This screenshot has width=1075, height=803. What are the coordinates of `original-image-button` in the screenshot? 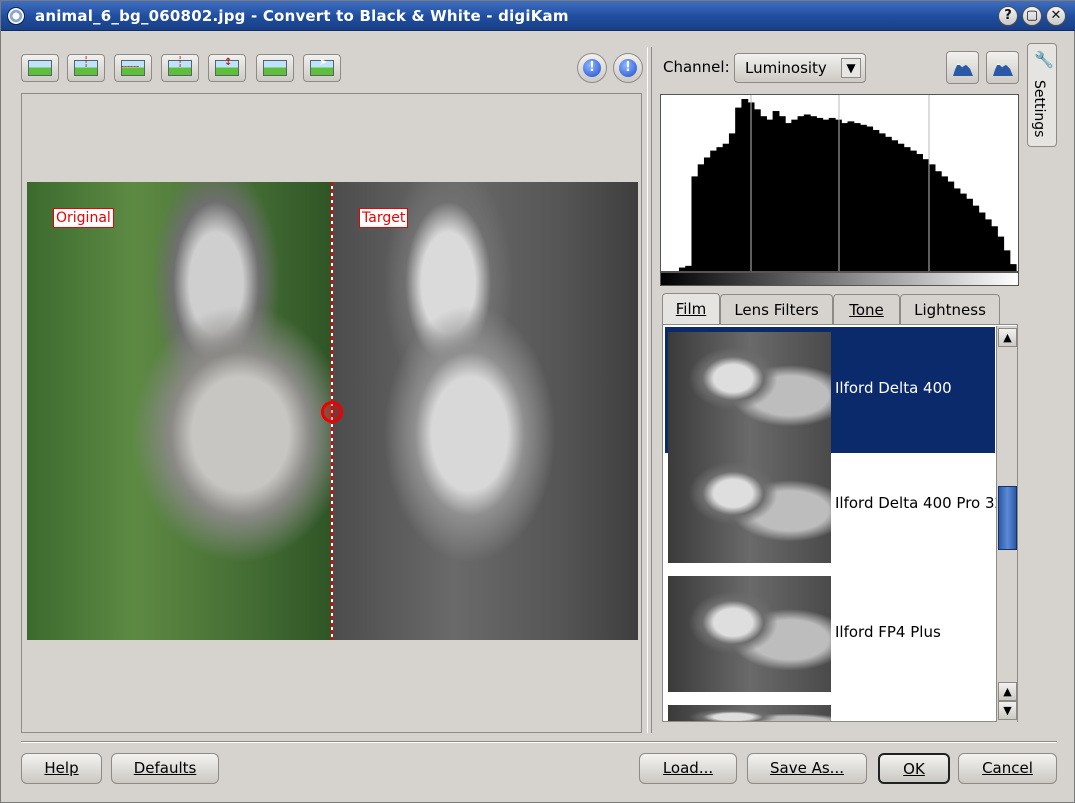 It's located at (40, 68).